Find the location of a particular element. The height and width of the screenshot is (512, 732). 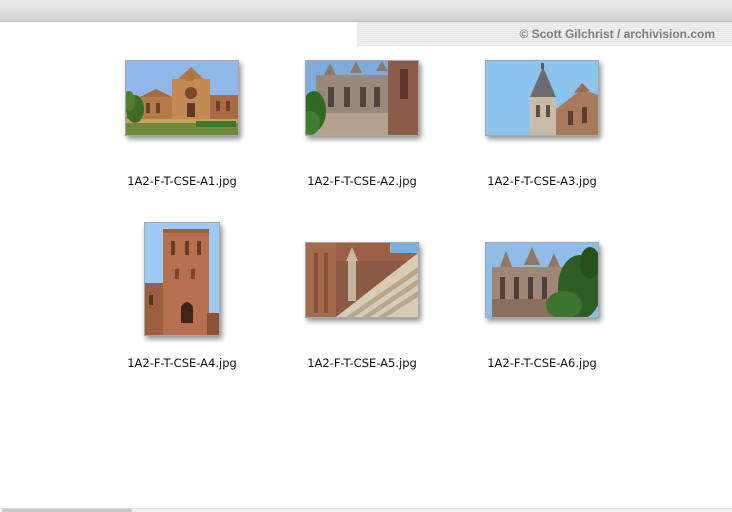

thumbnail-cathedral-spire is located at coordinates (542, 98).